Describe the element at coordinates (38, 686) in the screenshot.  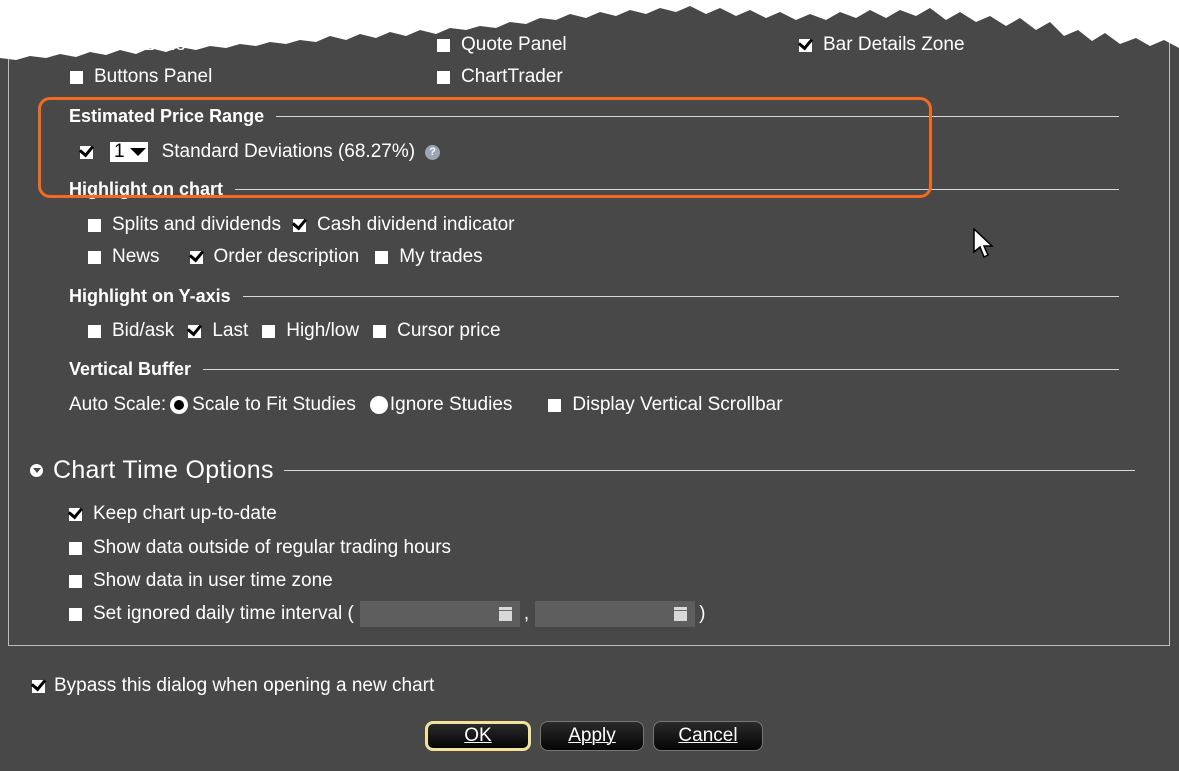
I see `bypass-dialog-checkbox` at that location.